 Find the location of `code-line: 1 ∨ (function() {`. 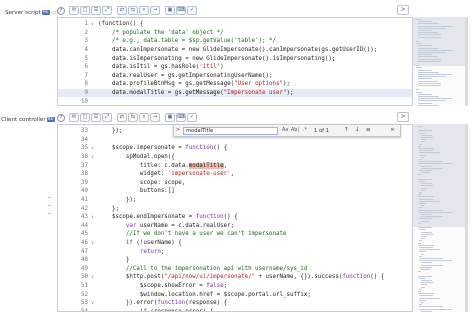

code-line: 1 ∨ (function() { is located at coordinates (101, 24).